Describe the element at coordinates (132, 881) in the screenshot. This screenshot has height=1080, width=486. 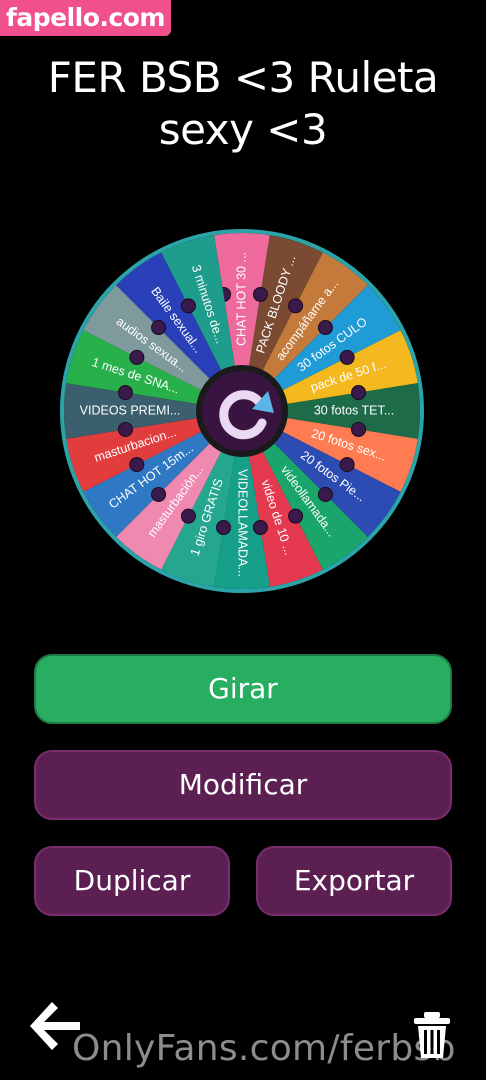
I see `duplicate-button: Duplicar` at that location.